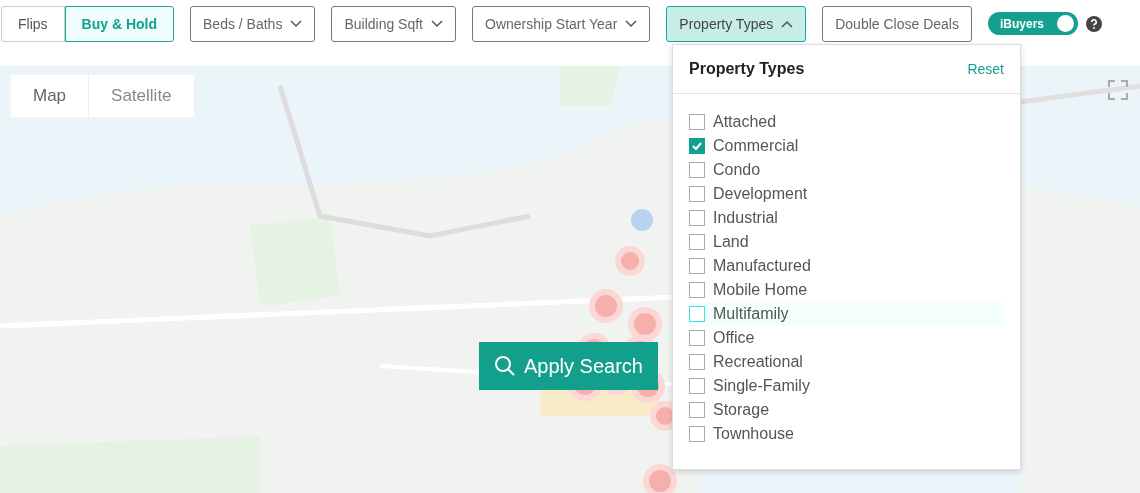 Image resolution: width=1140 pixels, height=493 pixels. Describe the element at coordinates (561, 24) in the screenshot. I see `filter-dropdown: Ownership Start Year` at that location.